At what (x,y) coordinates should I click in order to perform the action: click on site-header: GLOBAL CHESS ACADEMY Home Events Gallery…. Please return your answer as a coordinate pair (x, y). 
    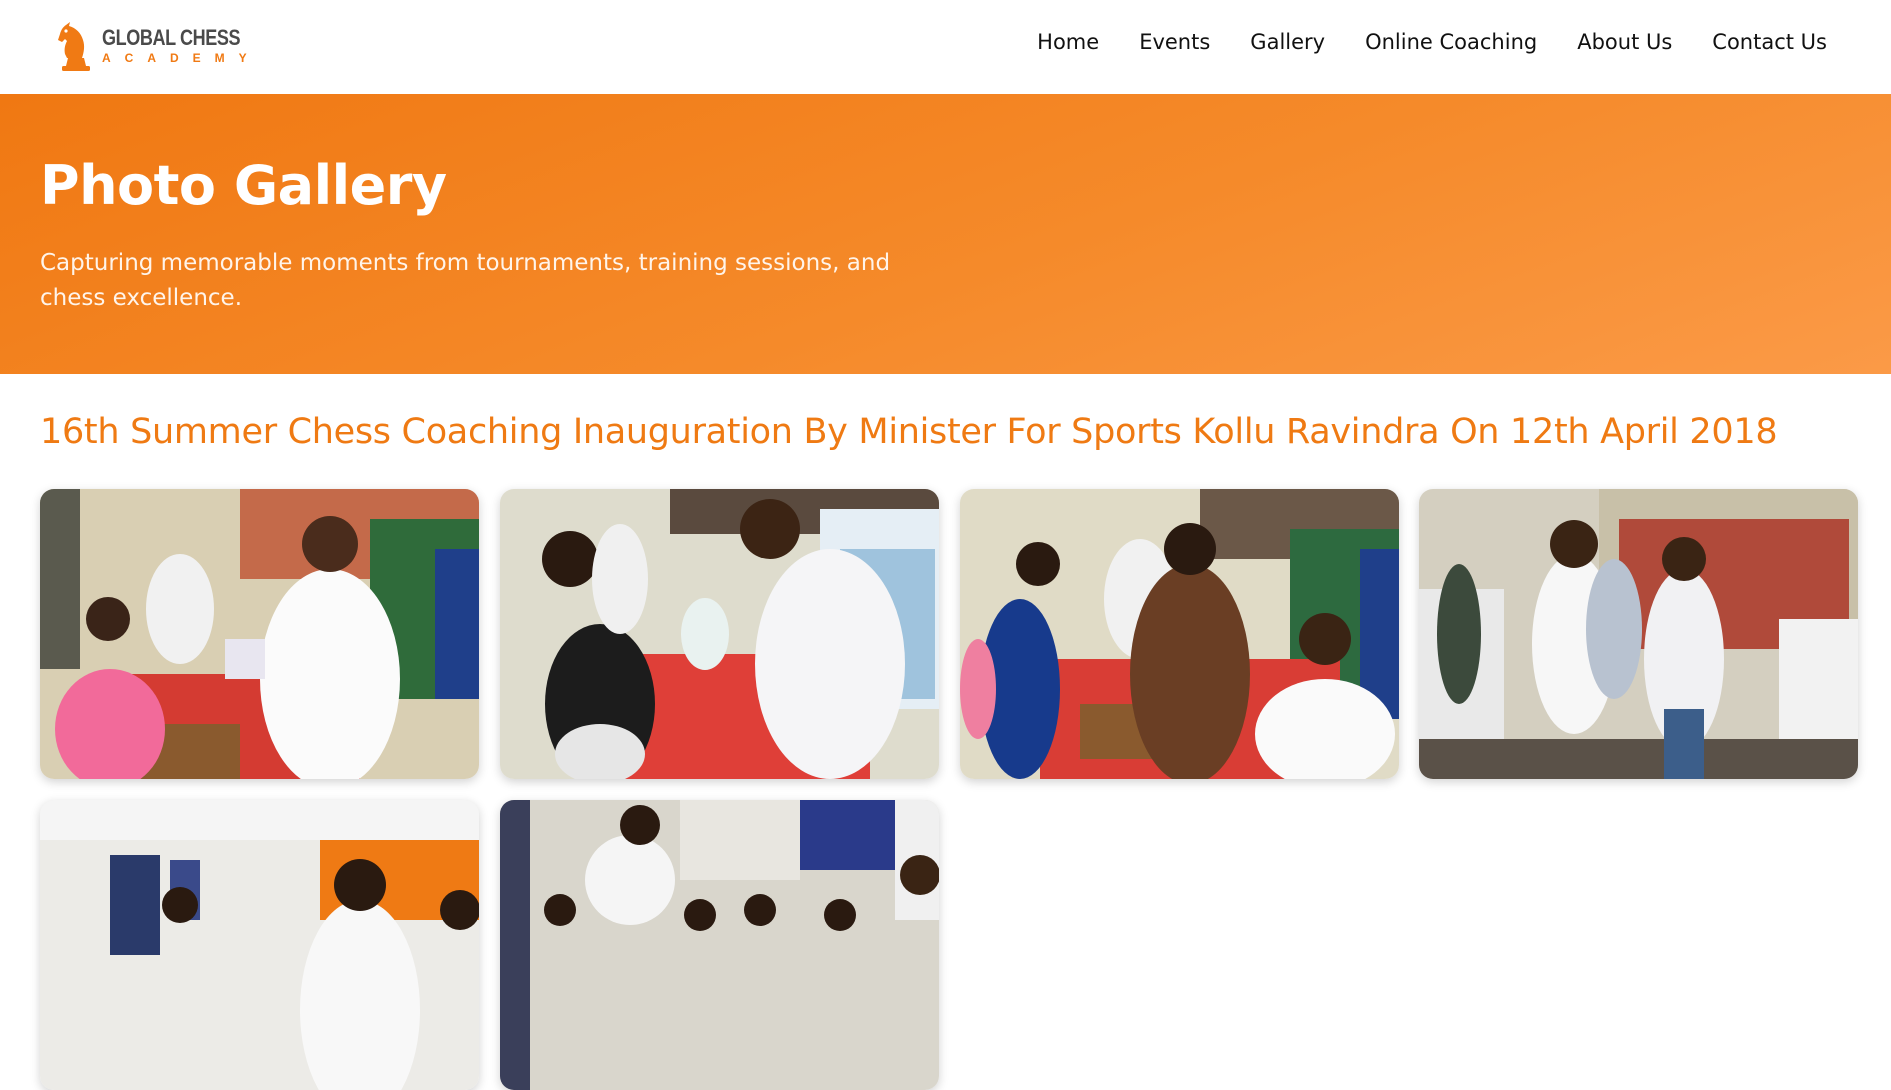
    Looking at the image, I should click on (945, 47).